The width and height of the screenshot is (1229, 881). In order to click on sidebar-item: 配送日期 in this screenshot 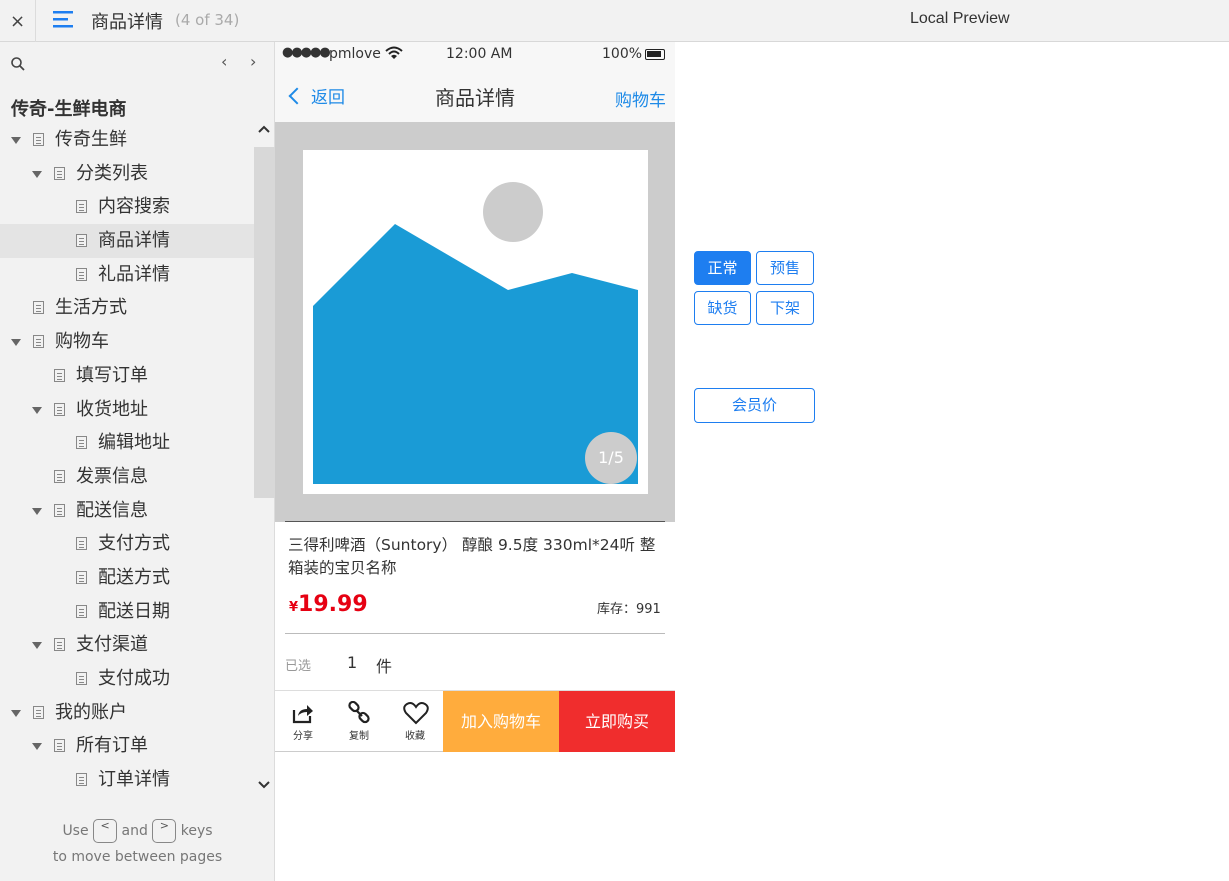, I will do `click(127, 612)`.